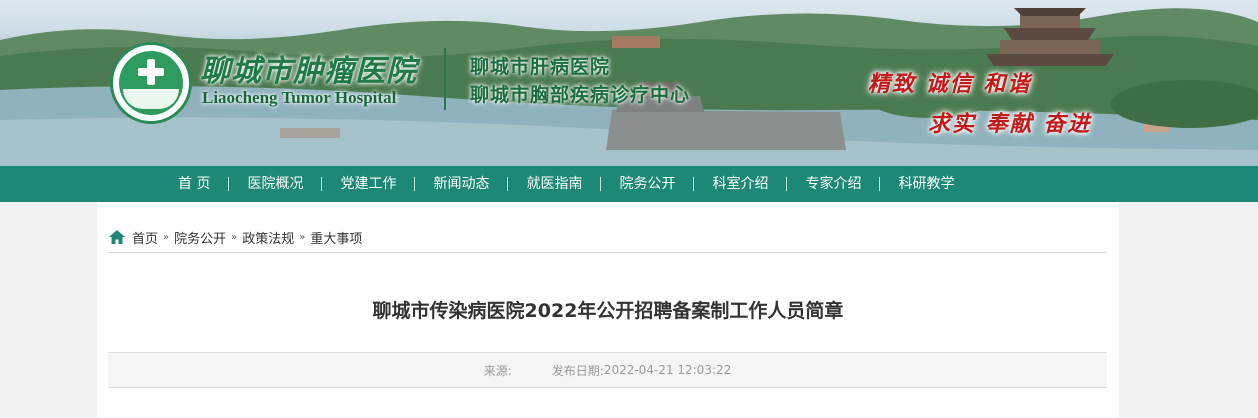  Describe the element at coordinates (117, 237) in the screenshot. I see `home-icon` at that location.